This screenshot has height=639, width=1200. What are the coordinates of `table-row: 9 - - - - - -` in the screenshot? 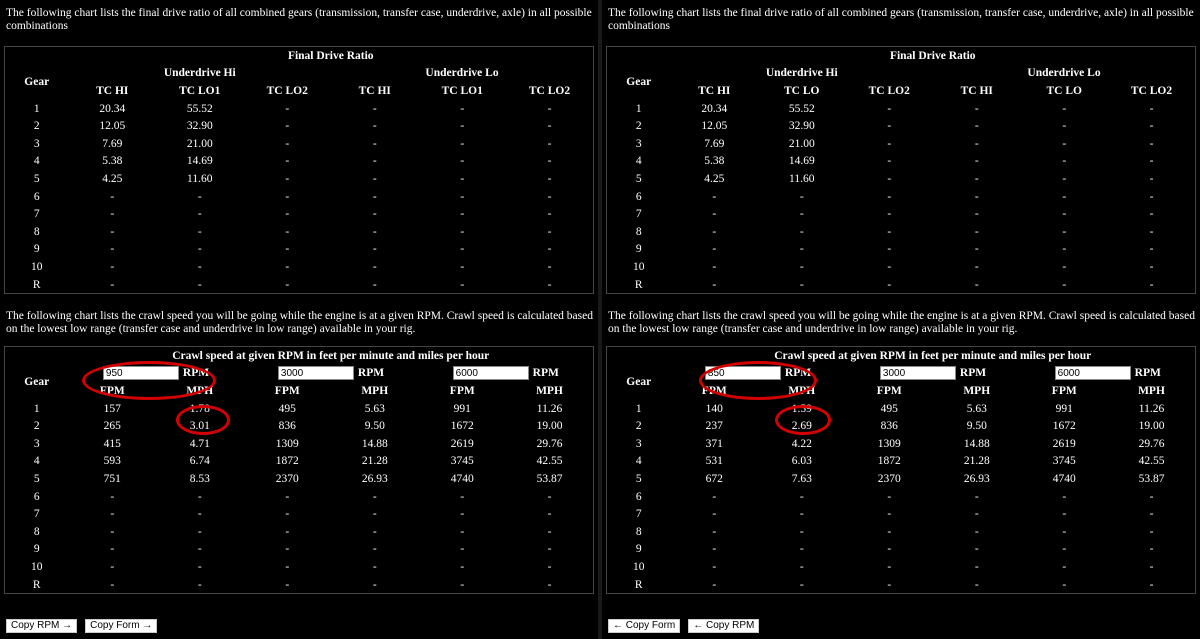 It's located at (901, 550).